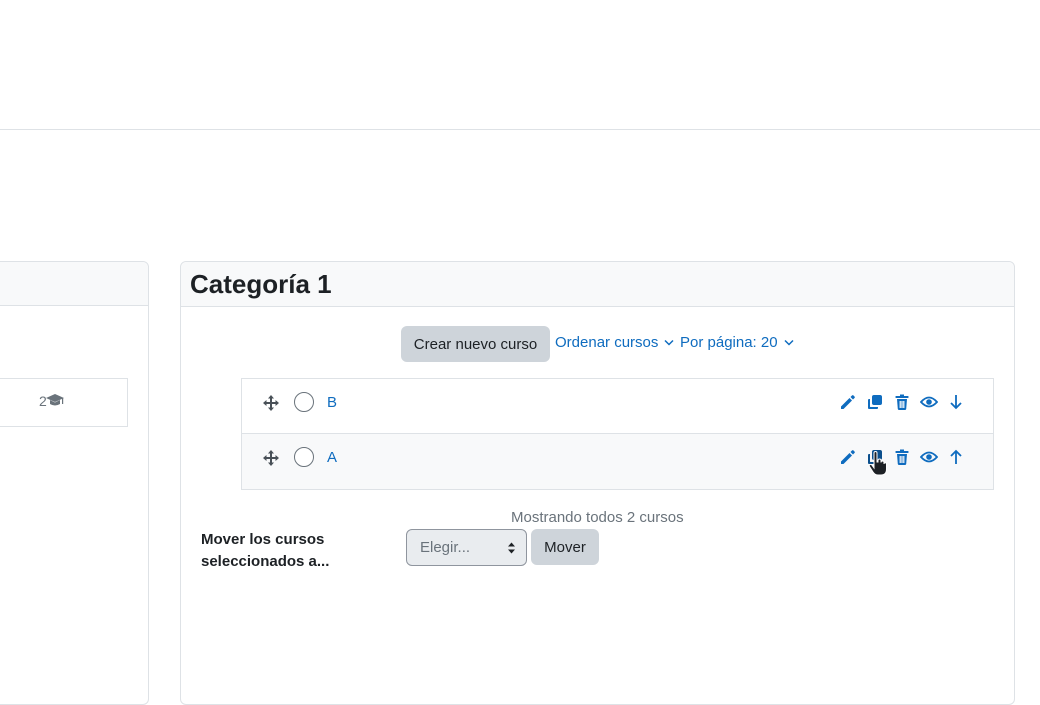 Image resolution: width=1040 pixels, height=705 pixels. I want to click on move-down-button, so click(960, 402).